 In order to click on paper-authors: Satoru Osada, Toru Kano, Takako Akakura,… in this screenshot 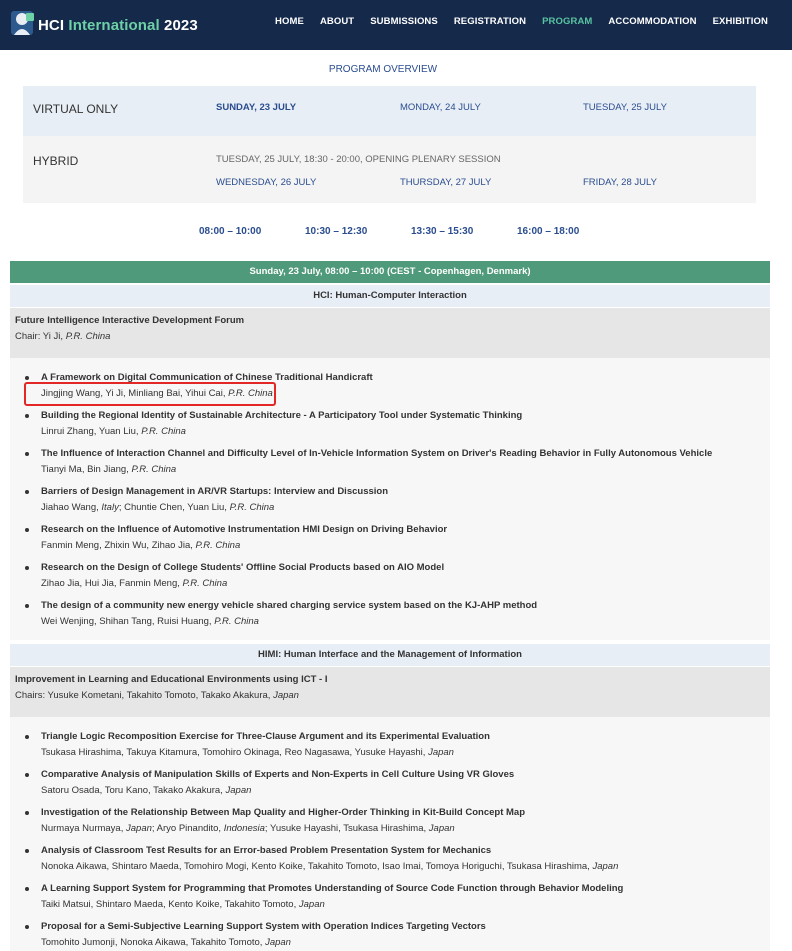, I will do `click(146, 790)`.